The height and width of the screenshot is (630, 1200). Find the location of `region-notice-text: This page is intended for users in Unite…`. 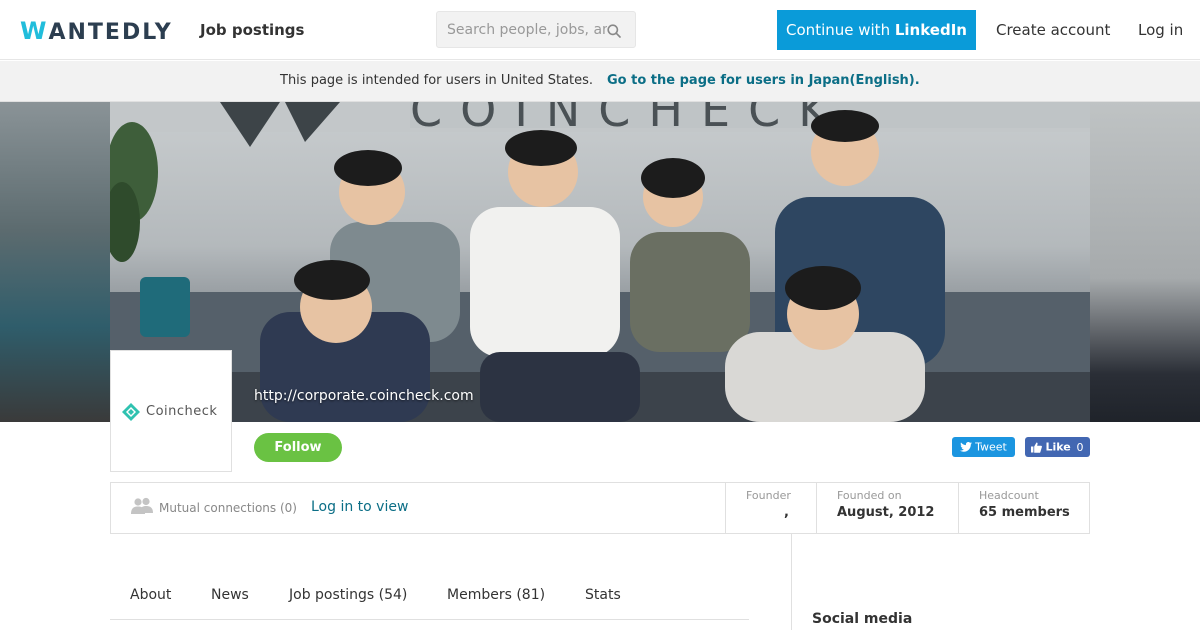

region-notice-text: This page is intended for users in Unite… is located at coordinates (437, 80).